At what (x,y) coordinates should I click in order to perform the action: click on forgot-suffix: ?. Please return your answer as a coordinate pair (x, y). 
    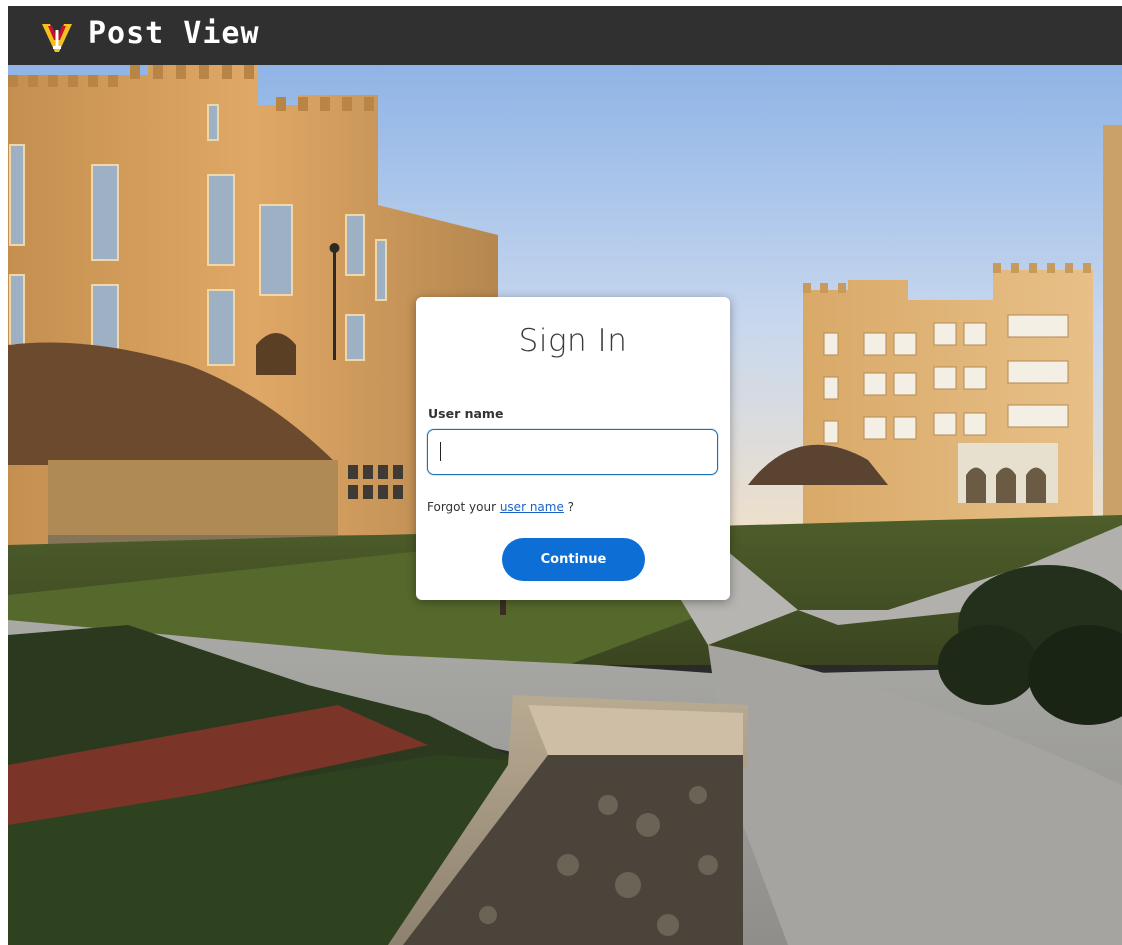
    Looking at the image, I should click on (569, 507).